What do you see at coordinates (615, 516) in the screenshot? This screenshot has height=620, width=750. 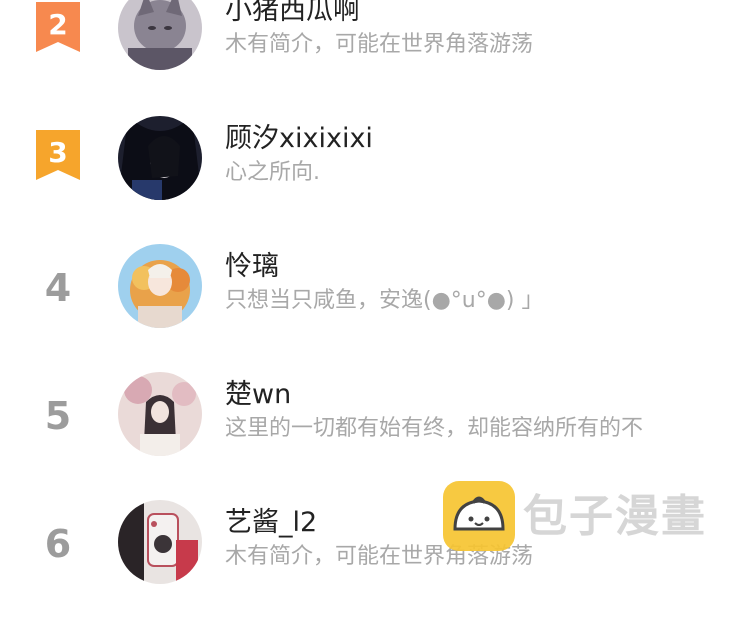 I see `watermark-text: 包子漫畫` at bounding box center [615, 516].